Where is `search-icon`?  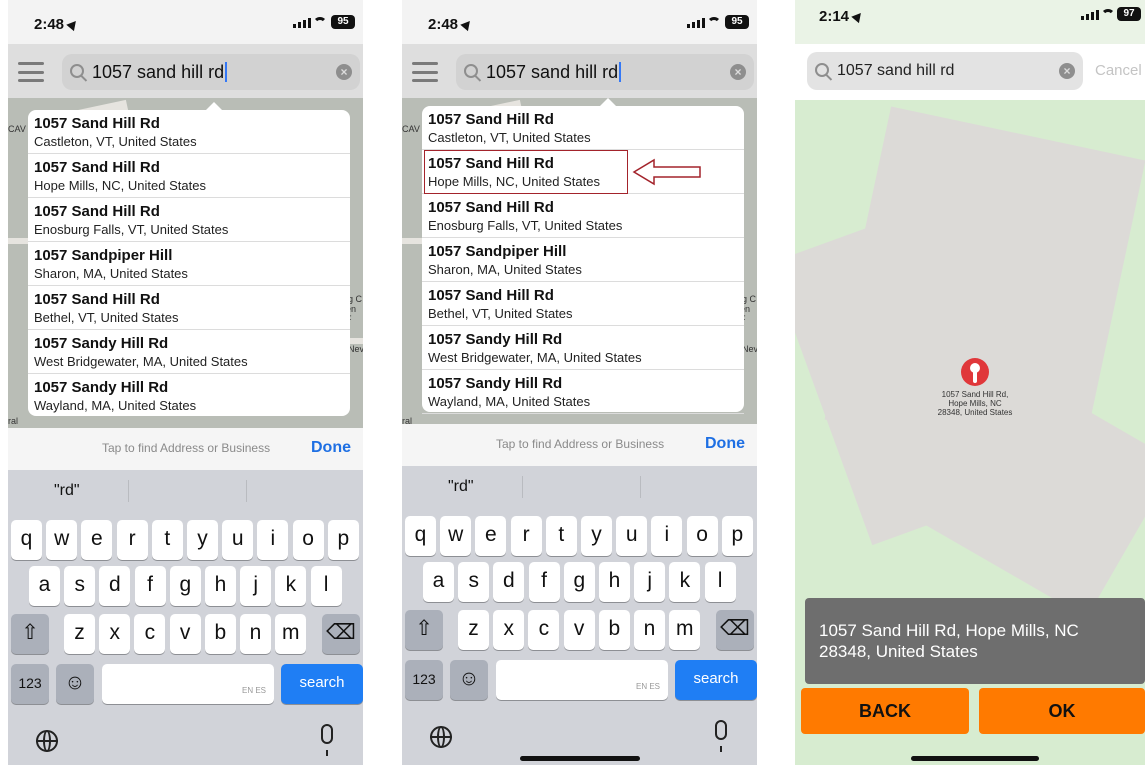 search-icon is located at coordinates (77, 71).